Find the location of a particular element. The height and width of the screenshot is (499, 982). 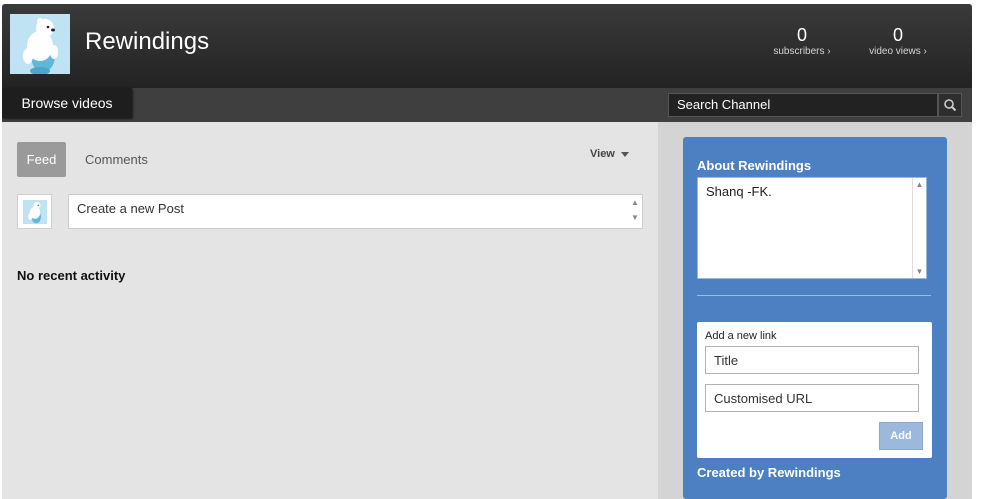

subscribers-label: subscribers › is located at coordinates (802, 52).